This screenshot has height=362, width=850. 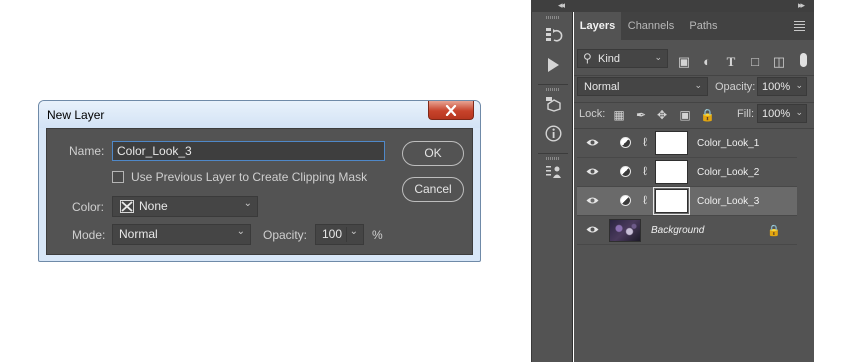 What do you see at coordinates (609, 59) in the screenshot?
I see `filter-kind-value: Kind` at bounding box center [609, 59].